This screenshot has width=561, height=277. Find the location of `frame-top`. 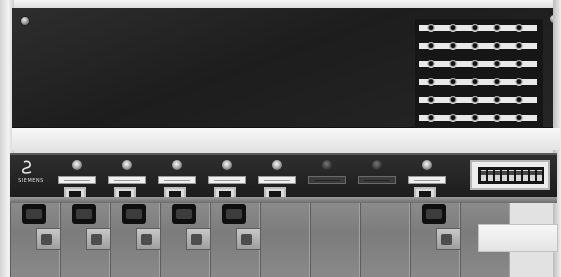

frame-top is located at coordinates (280, 4).